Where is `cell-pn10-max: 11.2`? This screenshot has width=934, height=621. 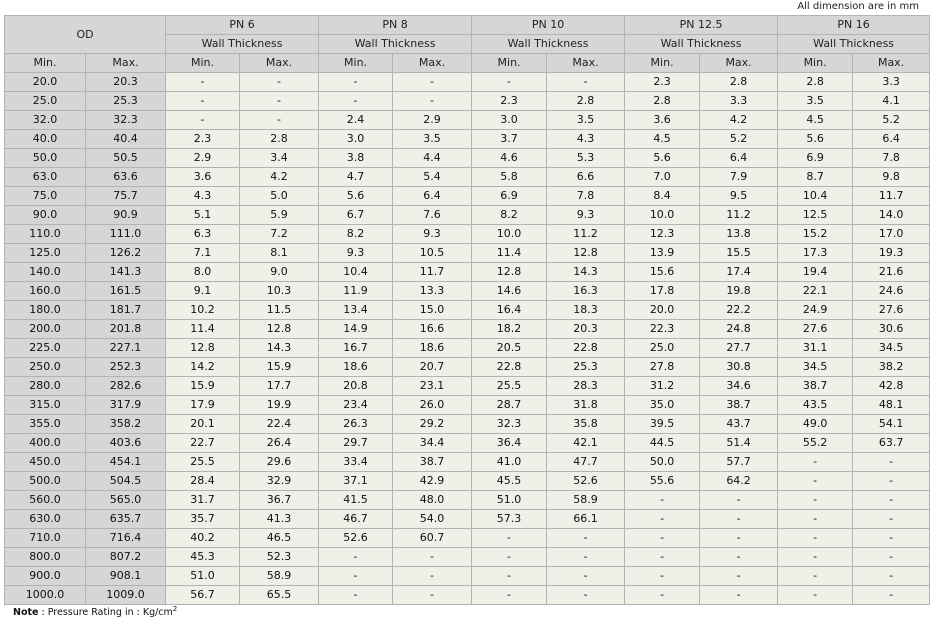 cell-pn10-max: 11.2 is located at coordinates (586, 234).